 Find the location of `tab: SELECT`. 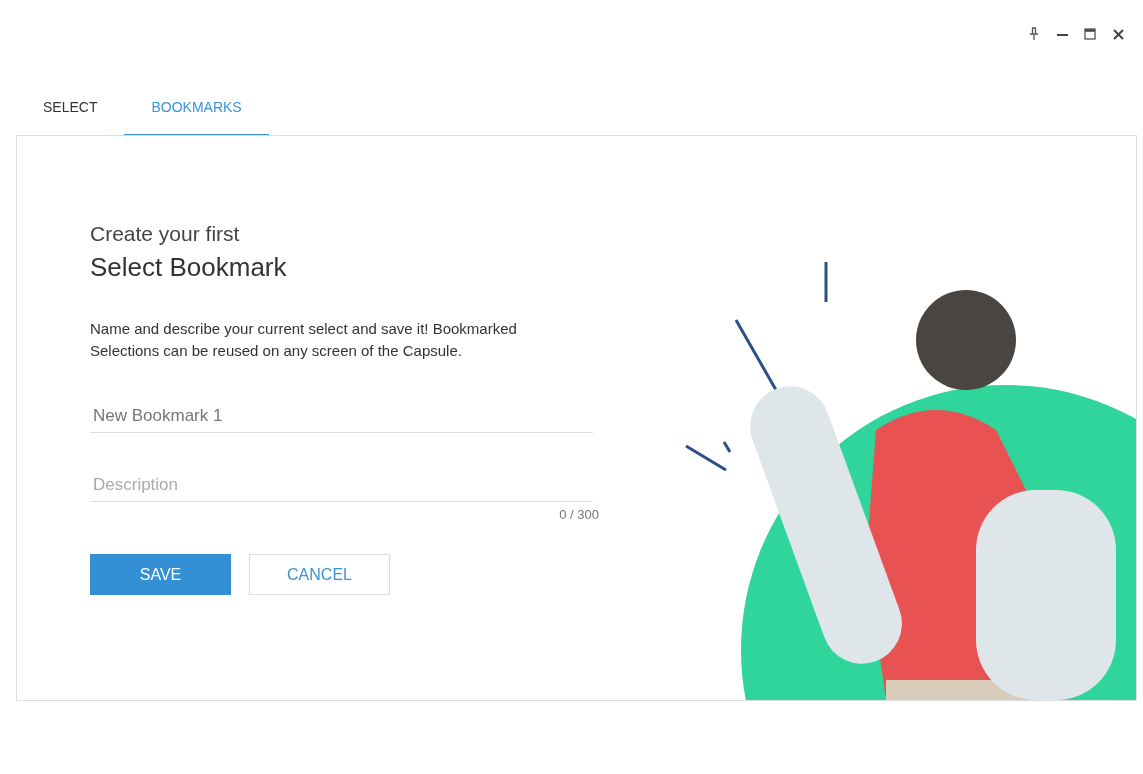

tab: SELECT is located at coordinates (70, 113).